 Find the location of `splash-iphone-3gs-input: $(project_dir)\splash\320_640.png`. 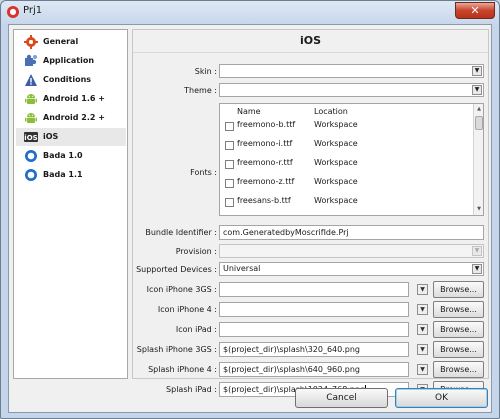

splash-iphone-3gs-input: $(project_dir)\splash\320_640.png is located at coordinates (314, 349).